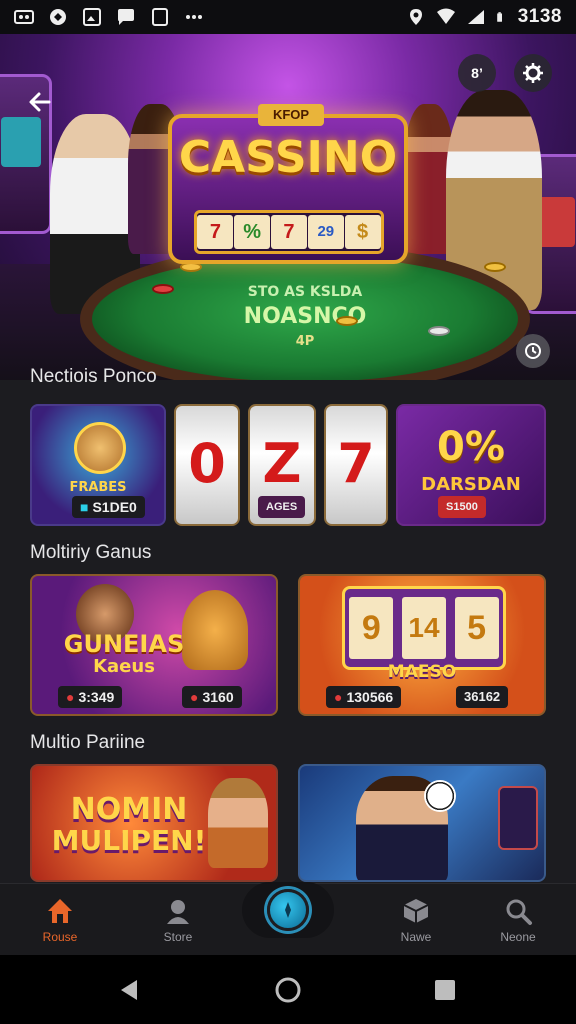 The image size is (576, 1024). Describe the element at coordinates (194, 17) in the screenshot. I see `more-dots-icon` at that location.